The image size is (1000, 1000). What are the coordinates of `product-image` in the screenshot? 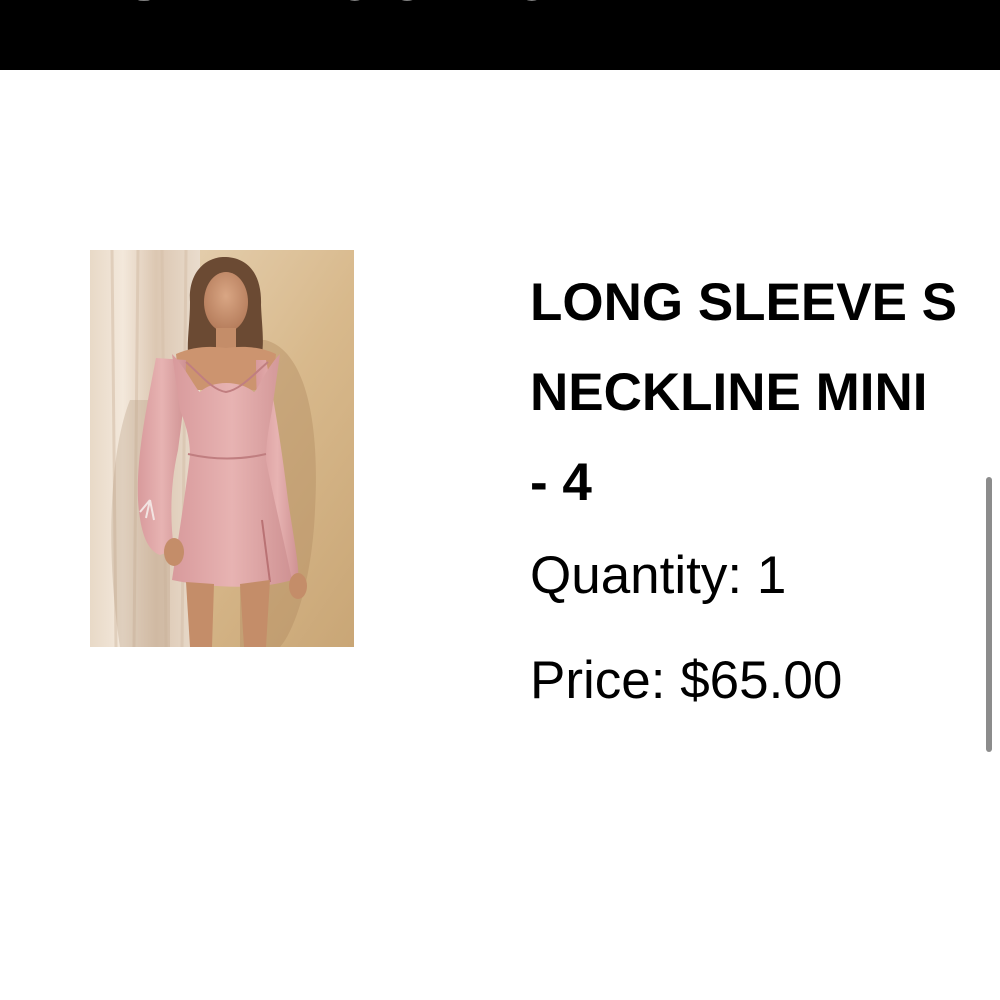 It's located at (222, 448).